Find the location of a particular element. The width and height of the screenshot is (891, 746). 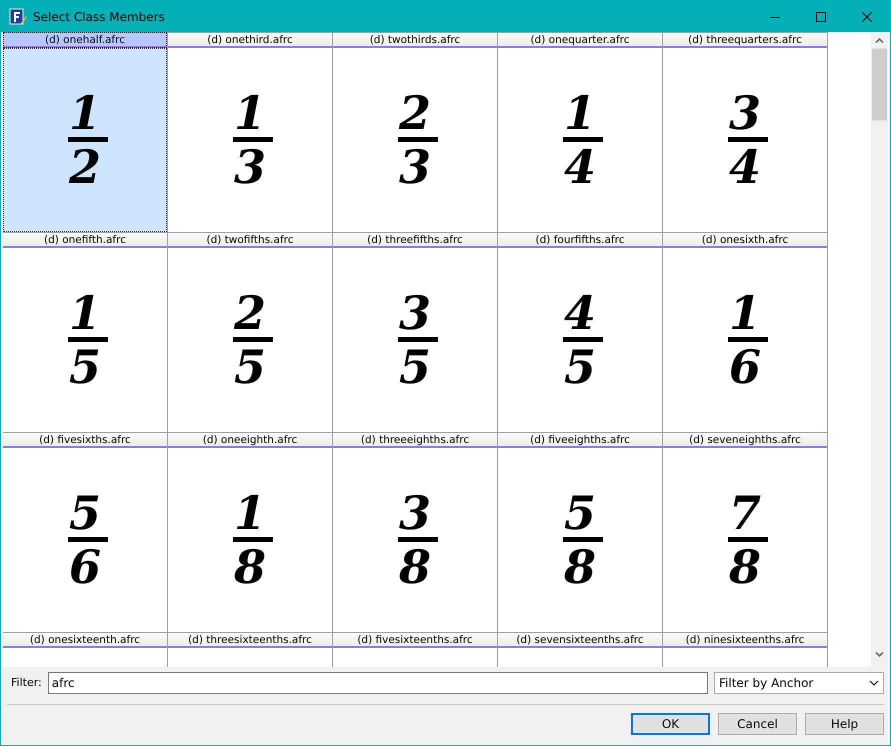

dialog-button: Cancel is located at coordinates (757, 724).